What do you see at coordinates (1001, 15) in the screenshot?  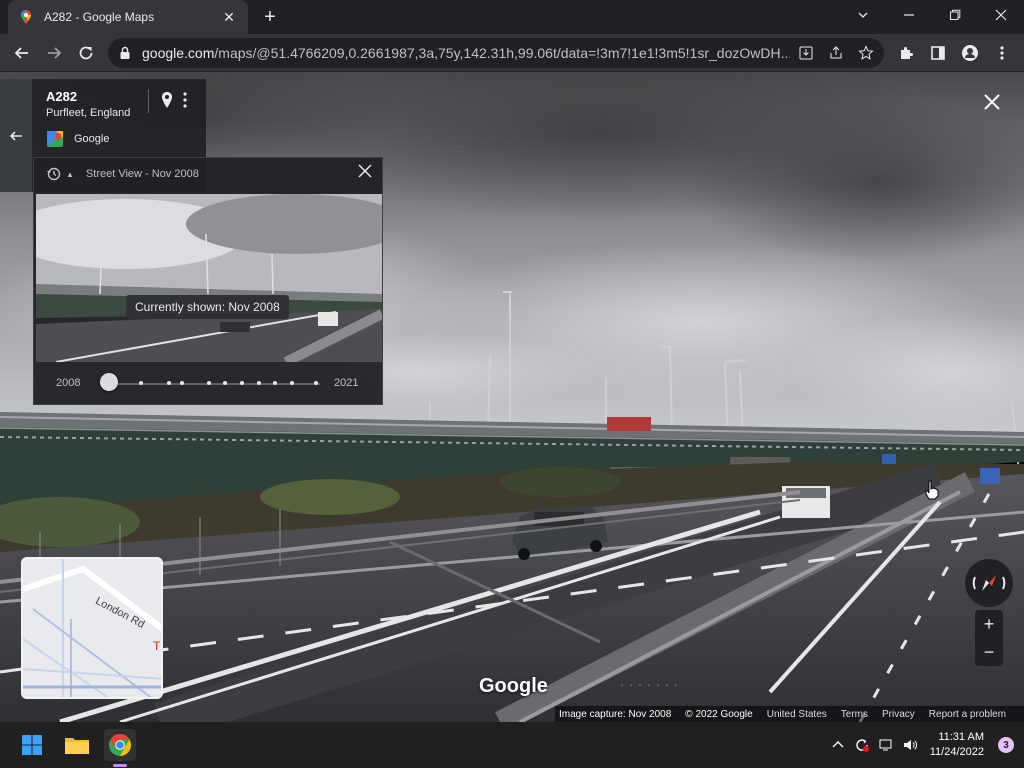 I see `close-window-icon` at bounding box center [1001, 15].